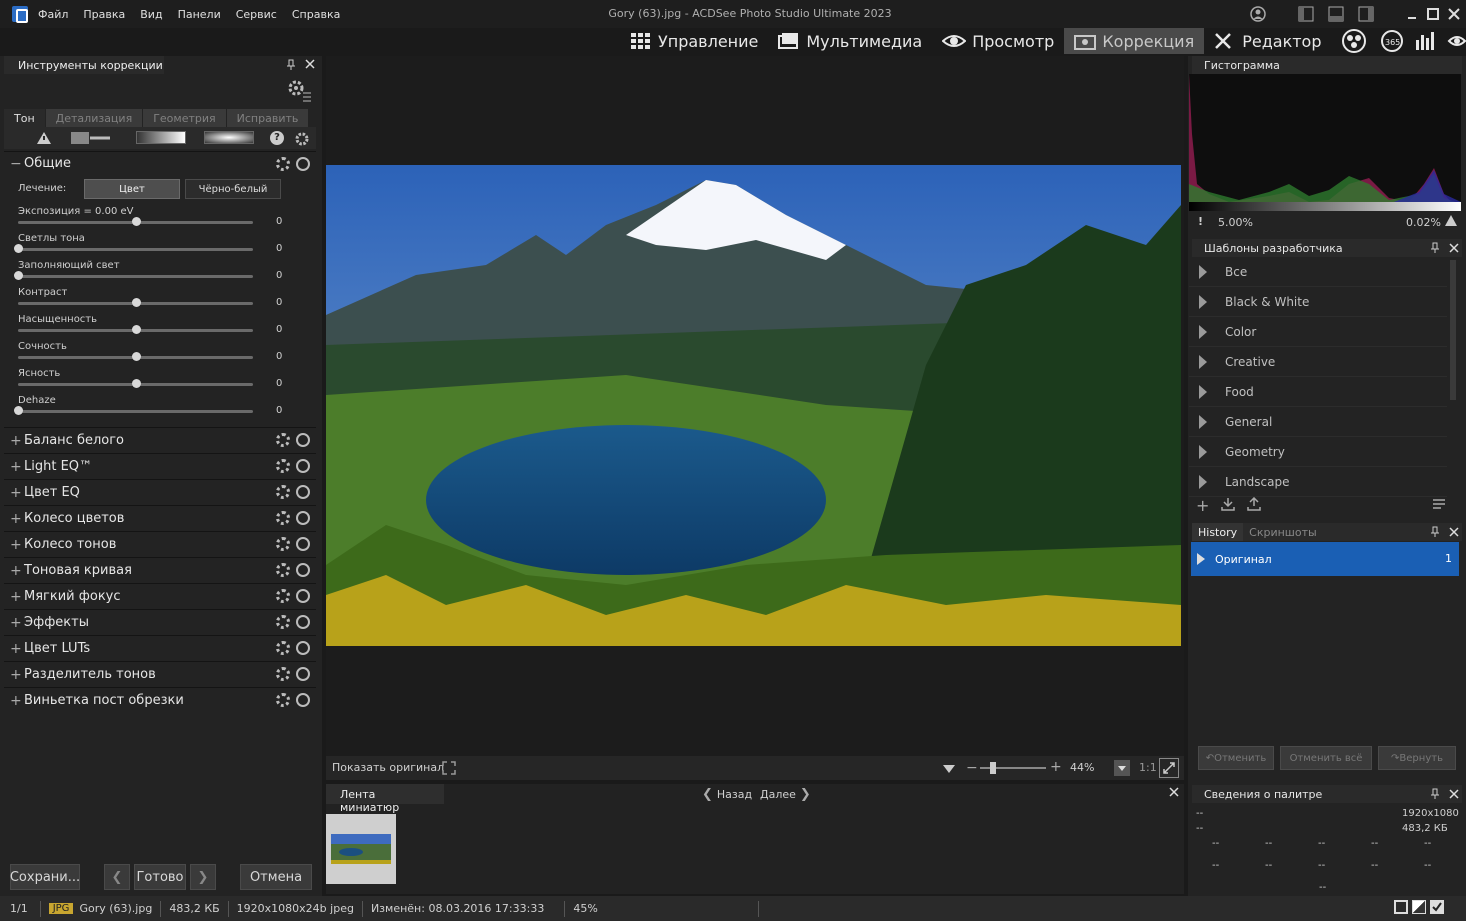 The width and height of the screenshot is (1466, 921). Describe the element at coordinates (694, 41) in the screenshot. I see `mode-manage: Управление` at that location.